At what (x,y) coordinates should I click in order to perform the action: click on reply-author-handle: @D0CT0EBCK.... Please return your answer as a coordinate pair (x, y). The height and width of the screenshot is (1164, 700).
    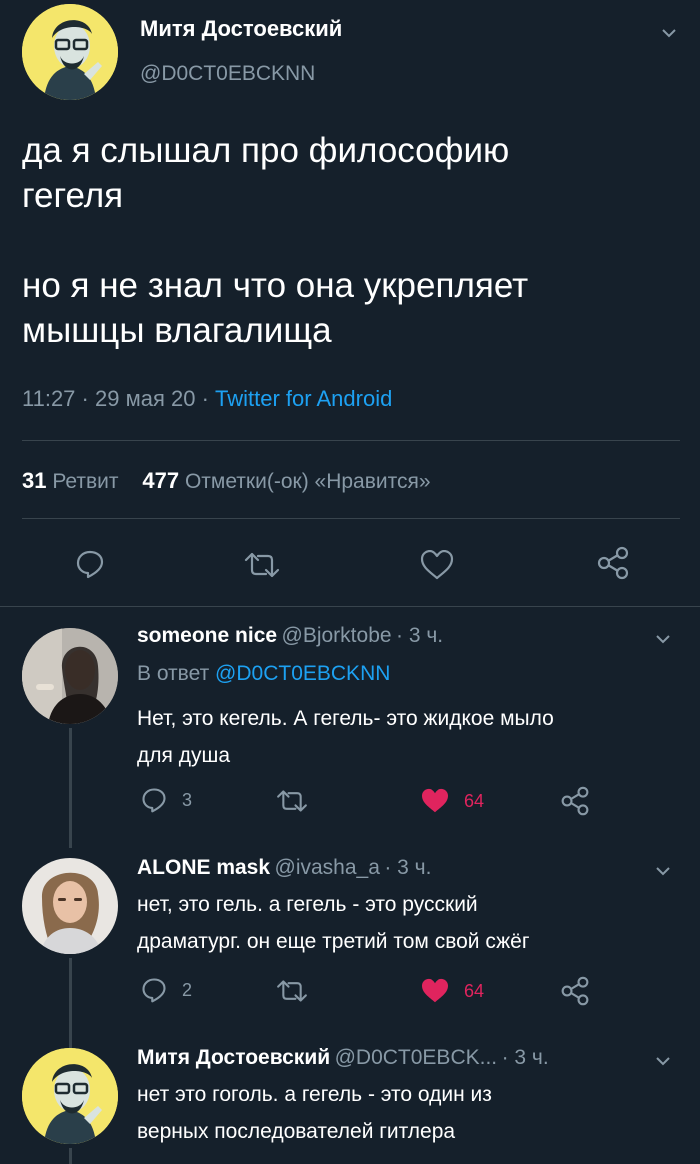
    Looking at the image, I should click on (416, 1057).